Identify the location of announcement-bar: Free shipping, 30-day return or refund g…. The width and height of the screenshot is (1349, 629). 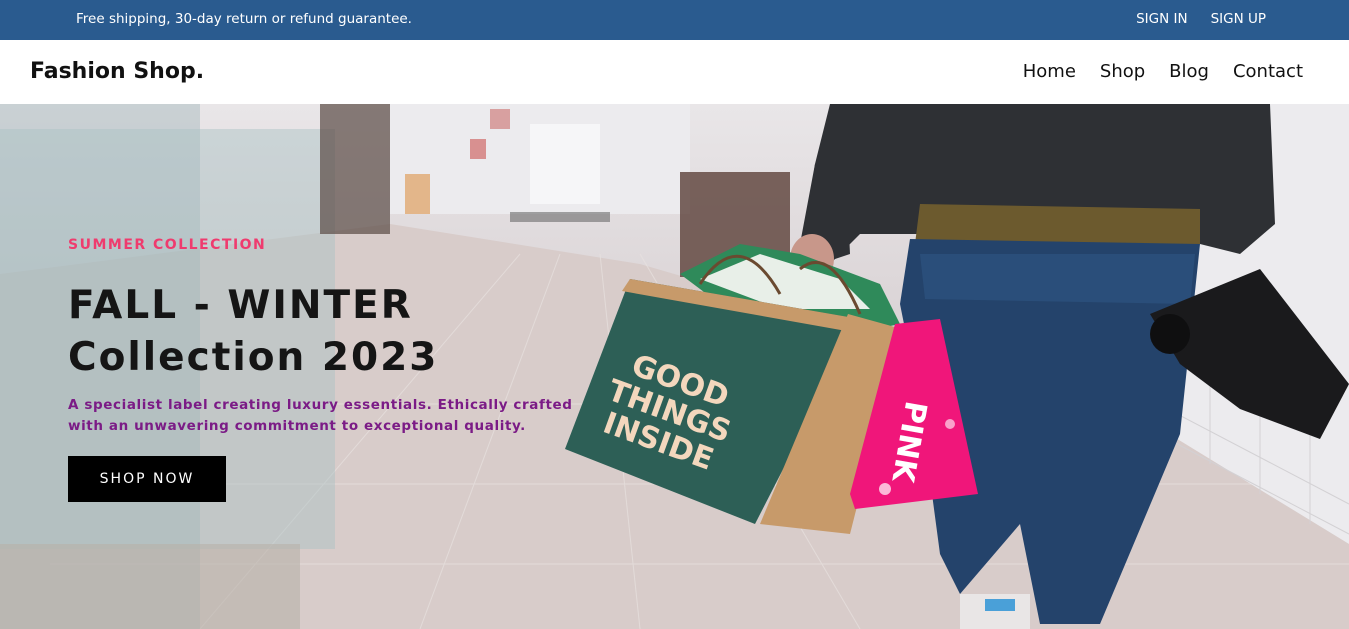
(674, 20).